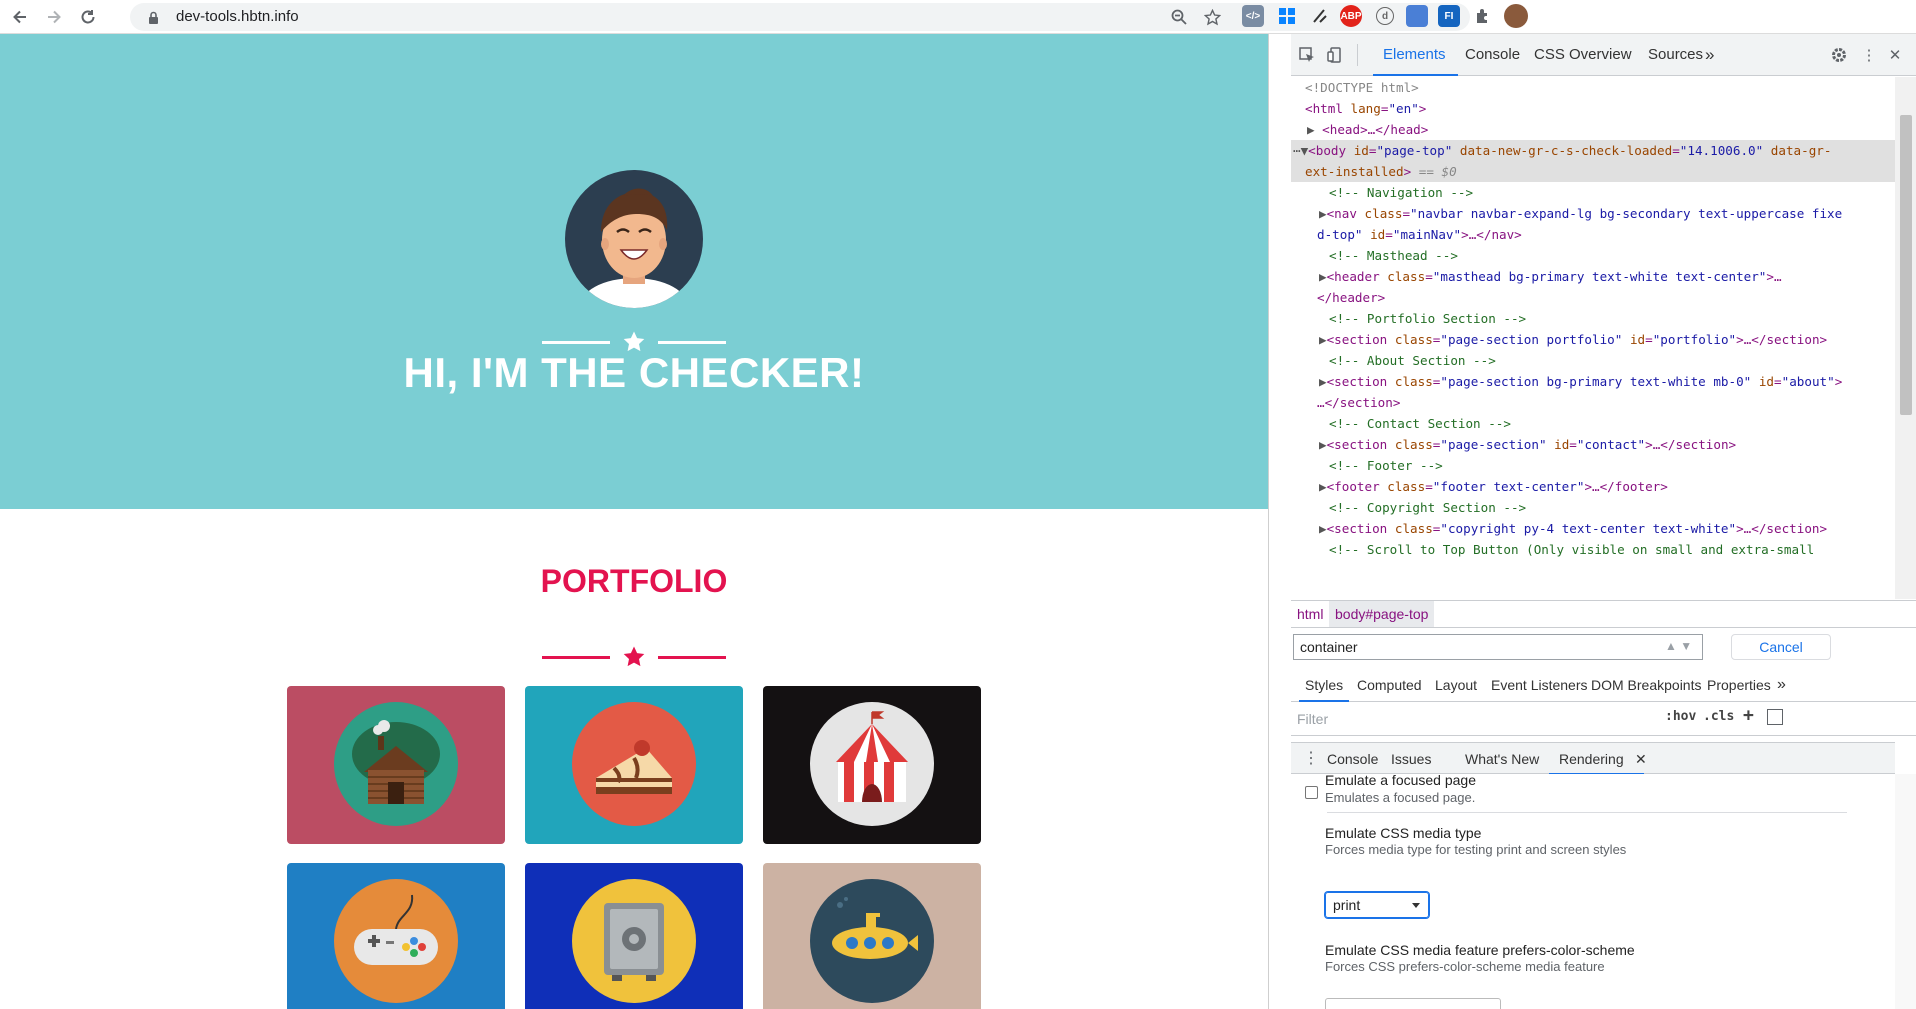 This screenshot has width=1916, height=1009. I want to click on tab-layout: Layout, so click(1456, 685).